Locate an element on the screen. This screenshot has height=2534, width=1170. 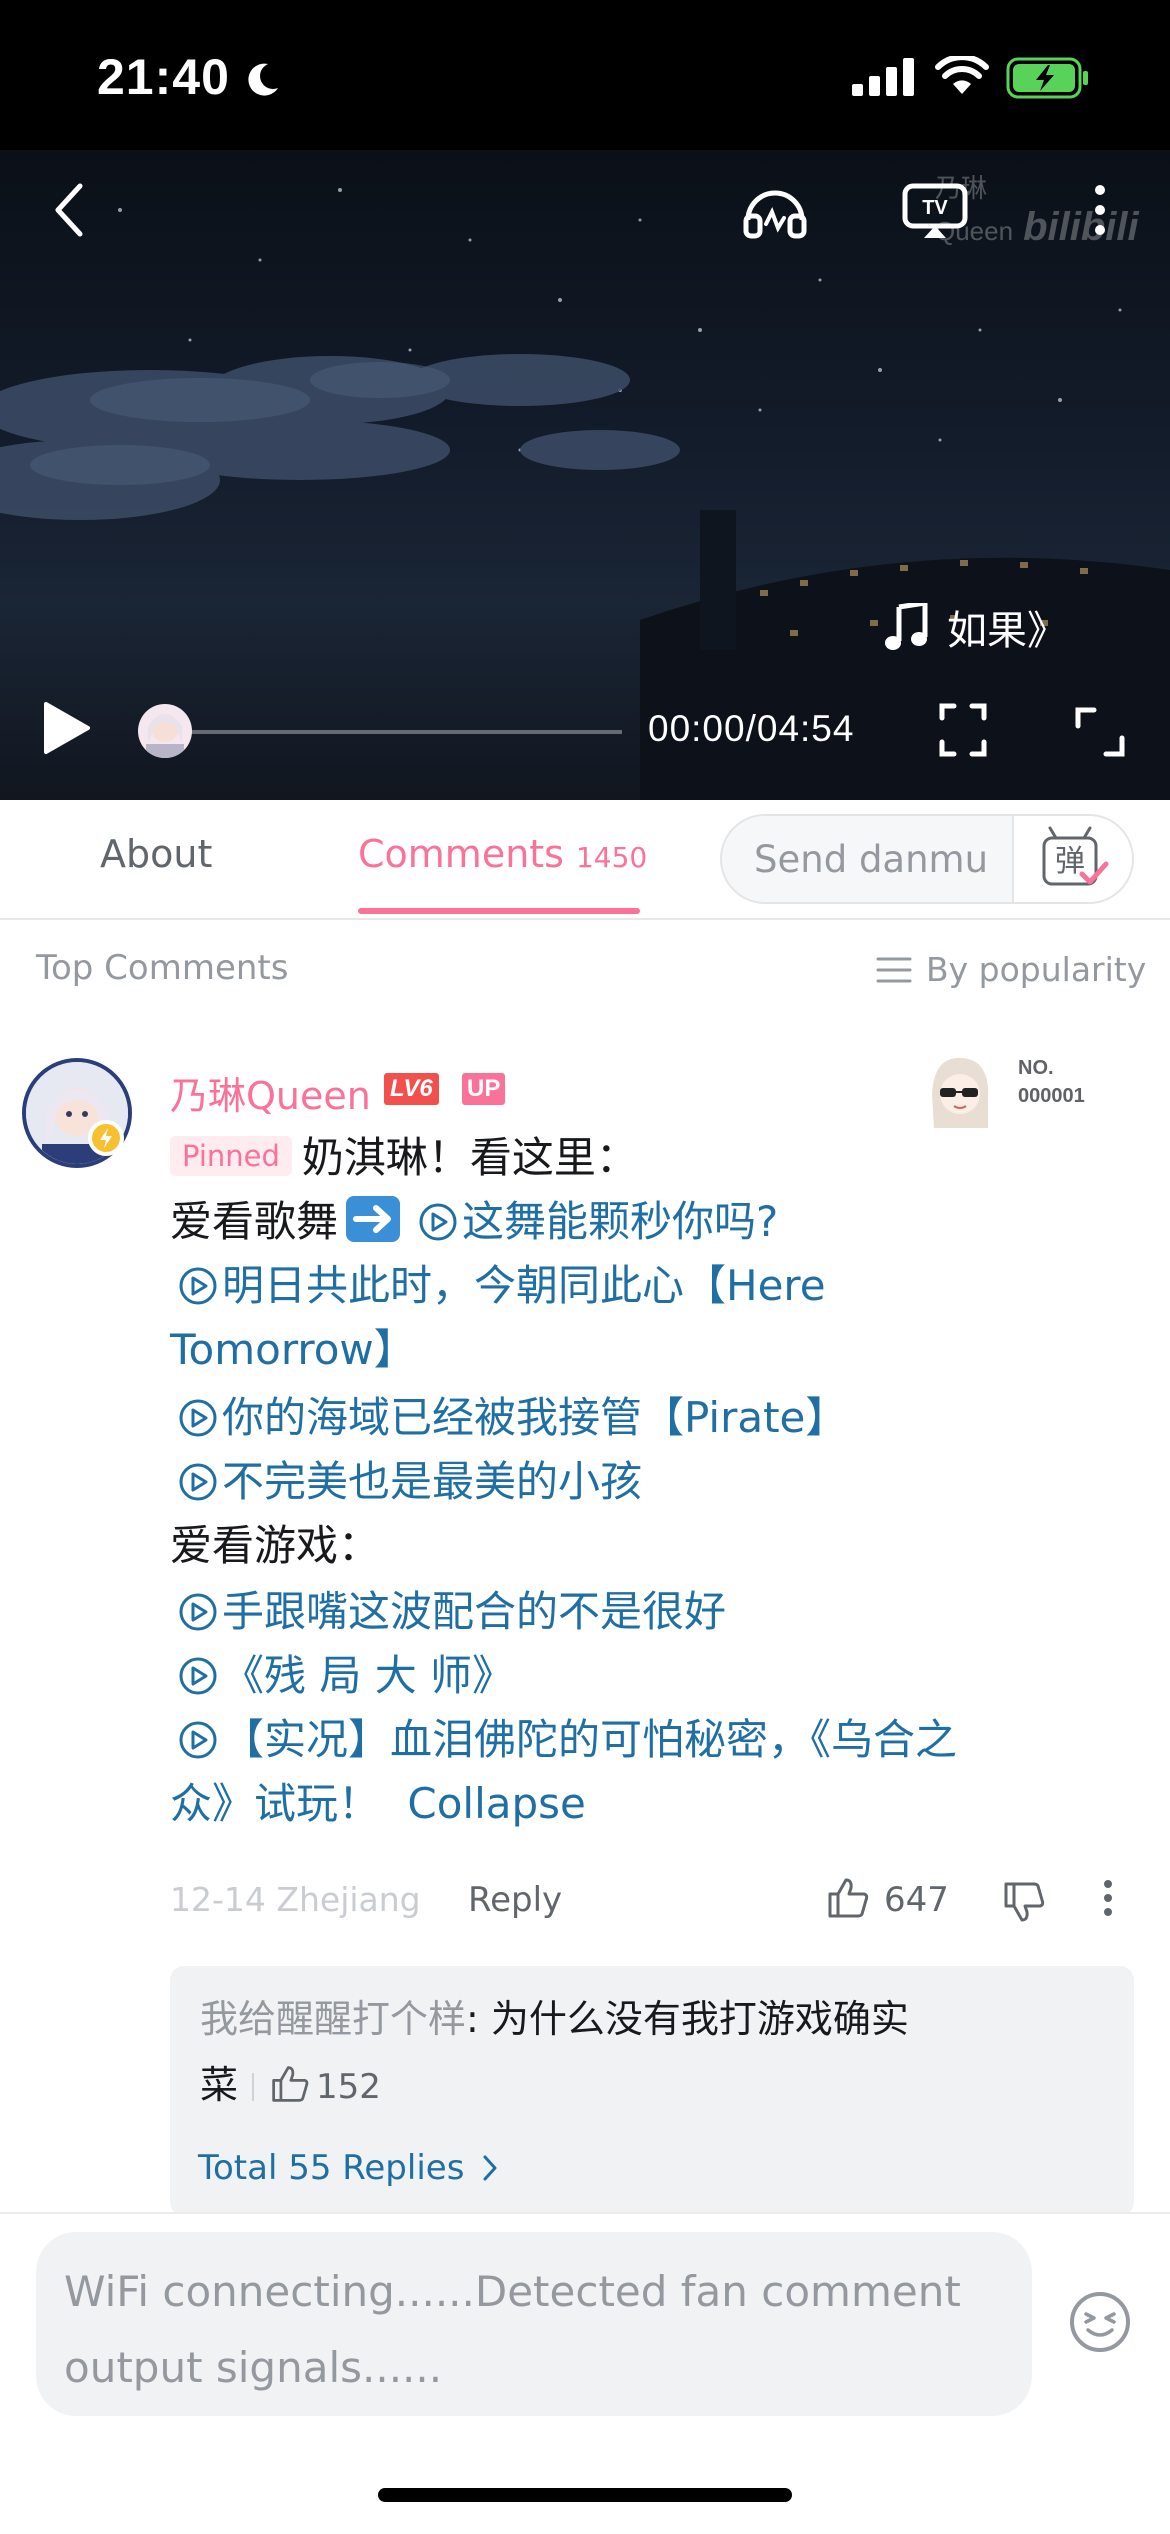
tab-comments: Comments 1450 is located at coordinates (502, 854).